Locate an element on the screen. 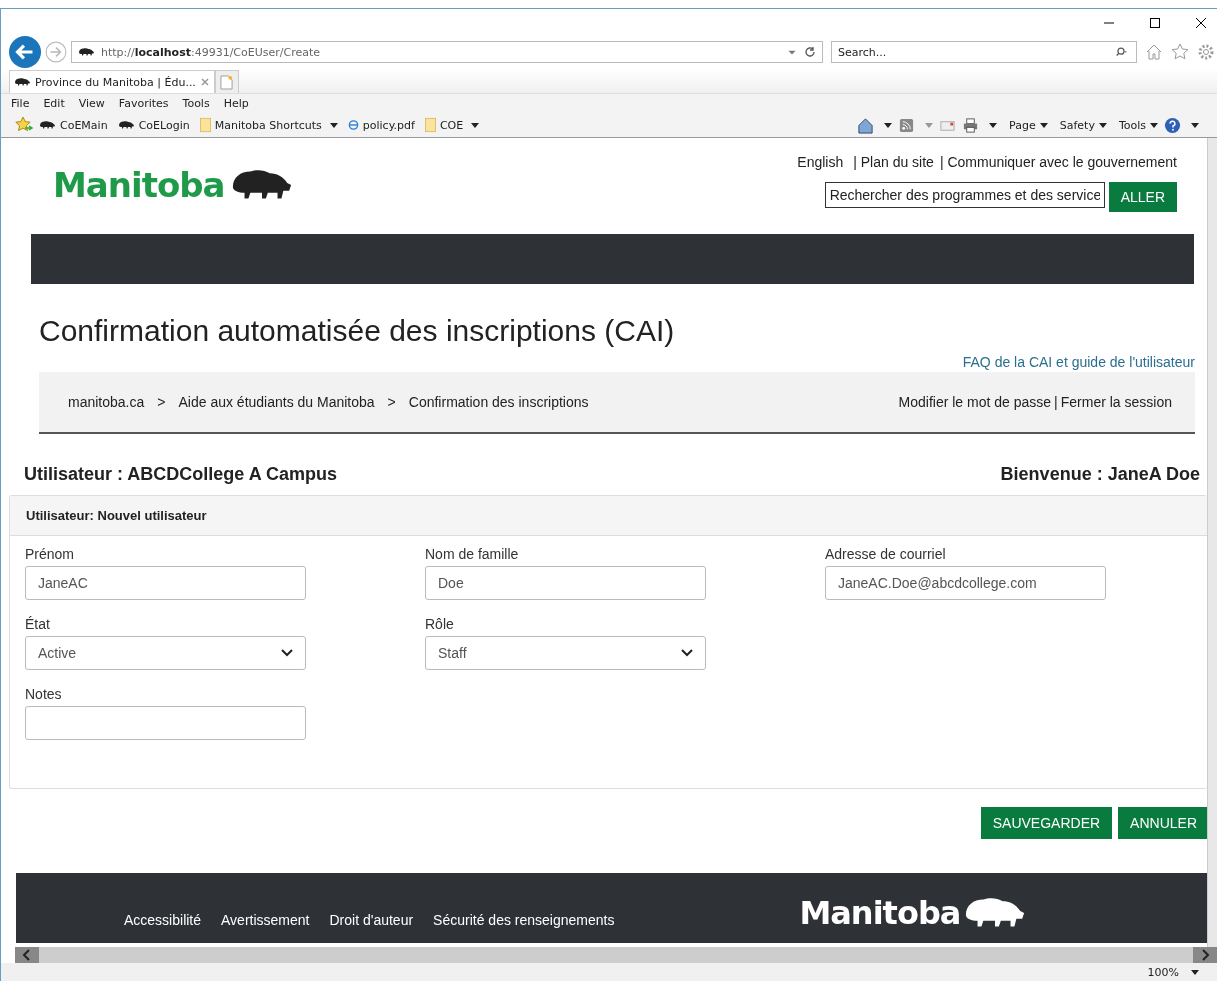  close-icon is located at coordinates (1201, 23).